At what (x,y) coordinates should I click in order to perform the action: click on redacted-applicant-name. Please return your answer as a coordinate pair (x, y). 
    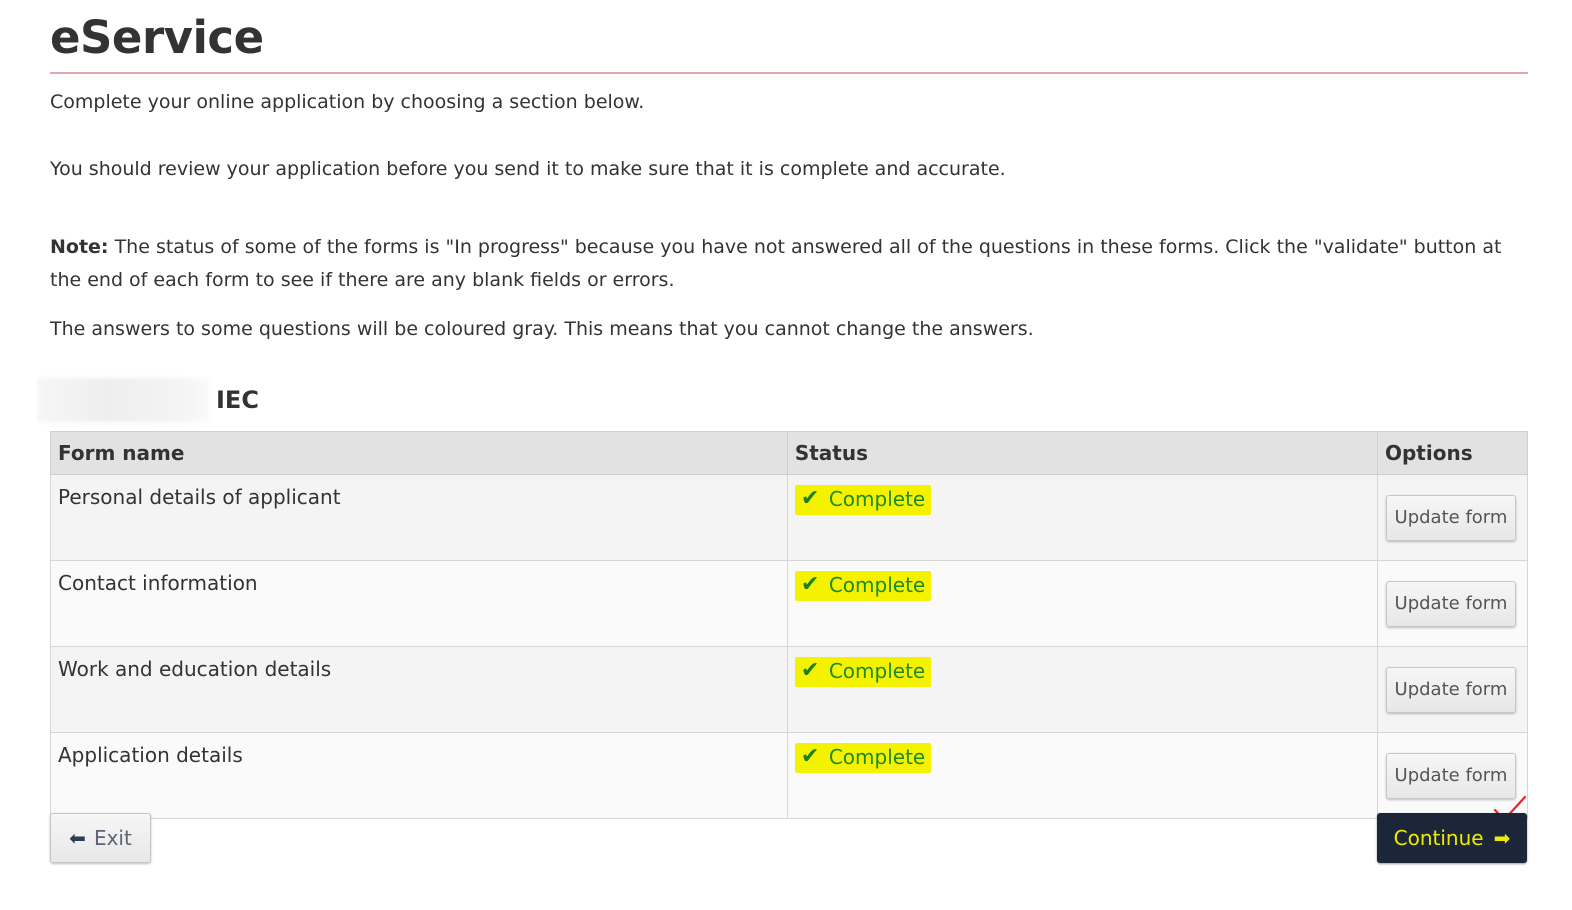
    Looking at the image, I should click on (124, 400).